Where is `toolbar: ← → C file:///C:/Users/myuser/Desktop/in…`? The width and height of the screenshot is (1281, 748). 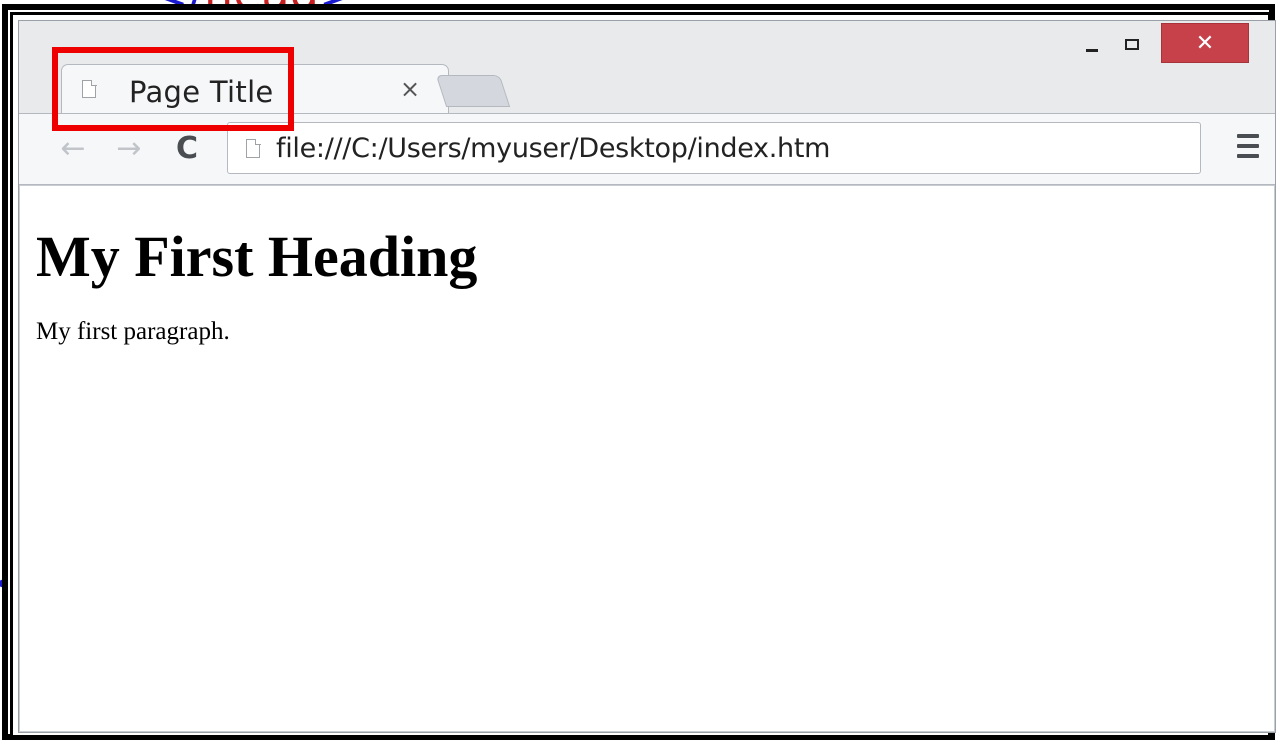 toolbar: ← → C file:///C:/Users/myuser/Desktop/in… is located at coordinates (647, 149).